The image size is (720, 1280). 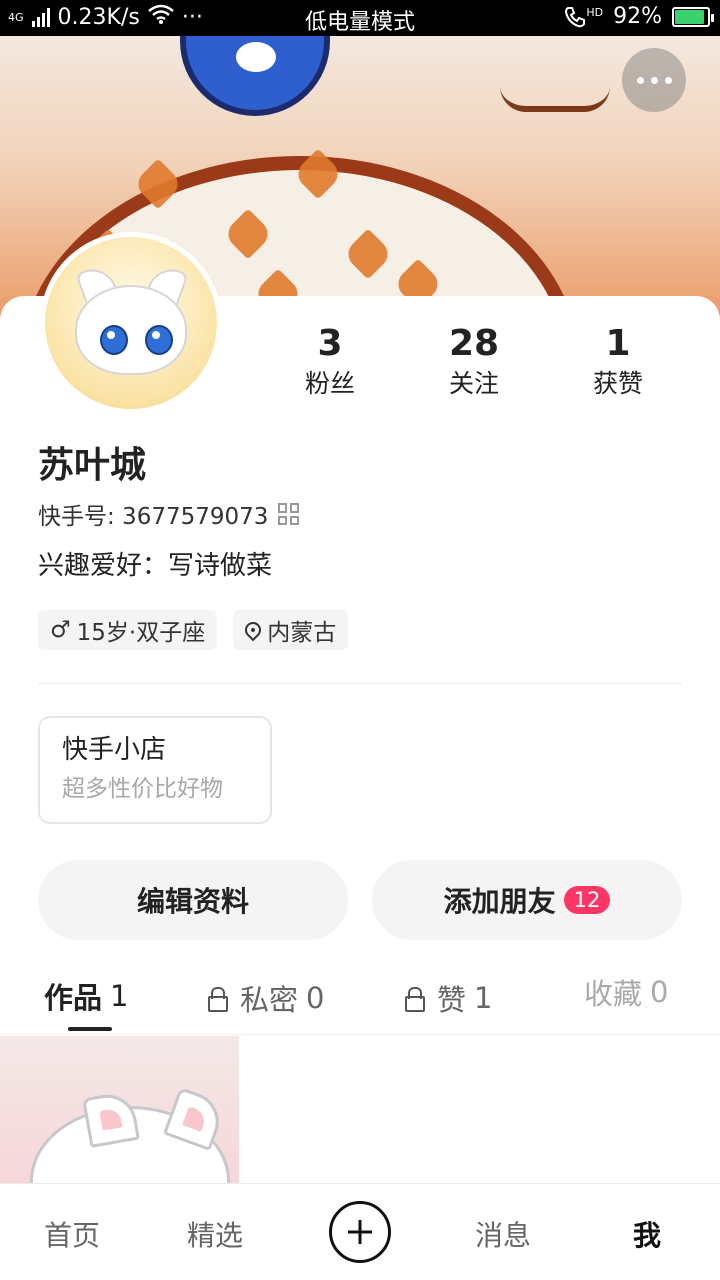 I want to click on location-tag: 内蒙古, so click(x=291, y=630).